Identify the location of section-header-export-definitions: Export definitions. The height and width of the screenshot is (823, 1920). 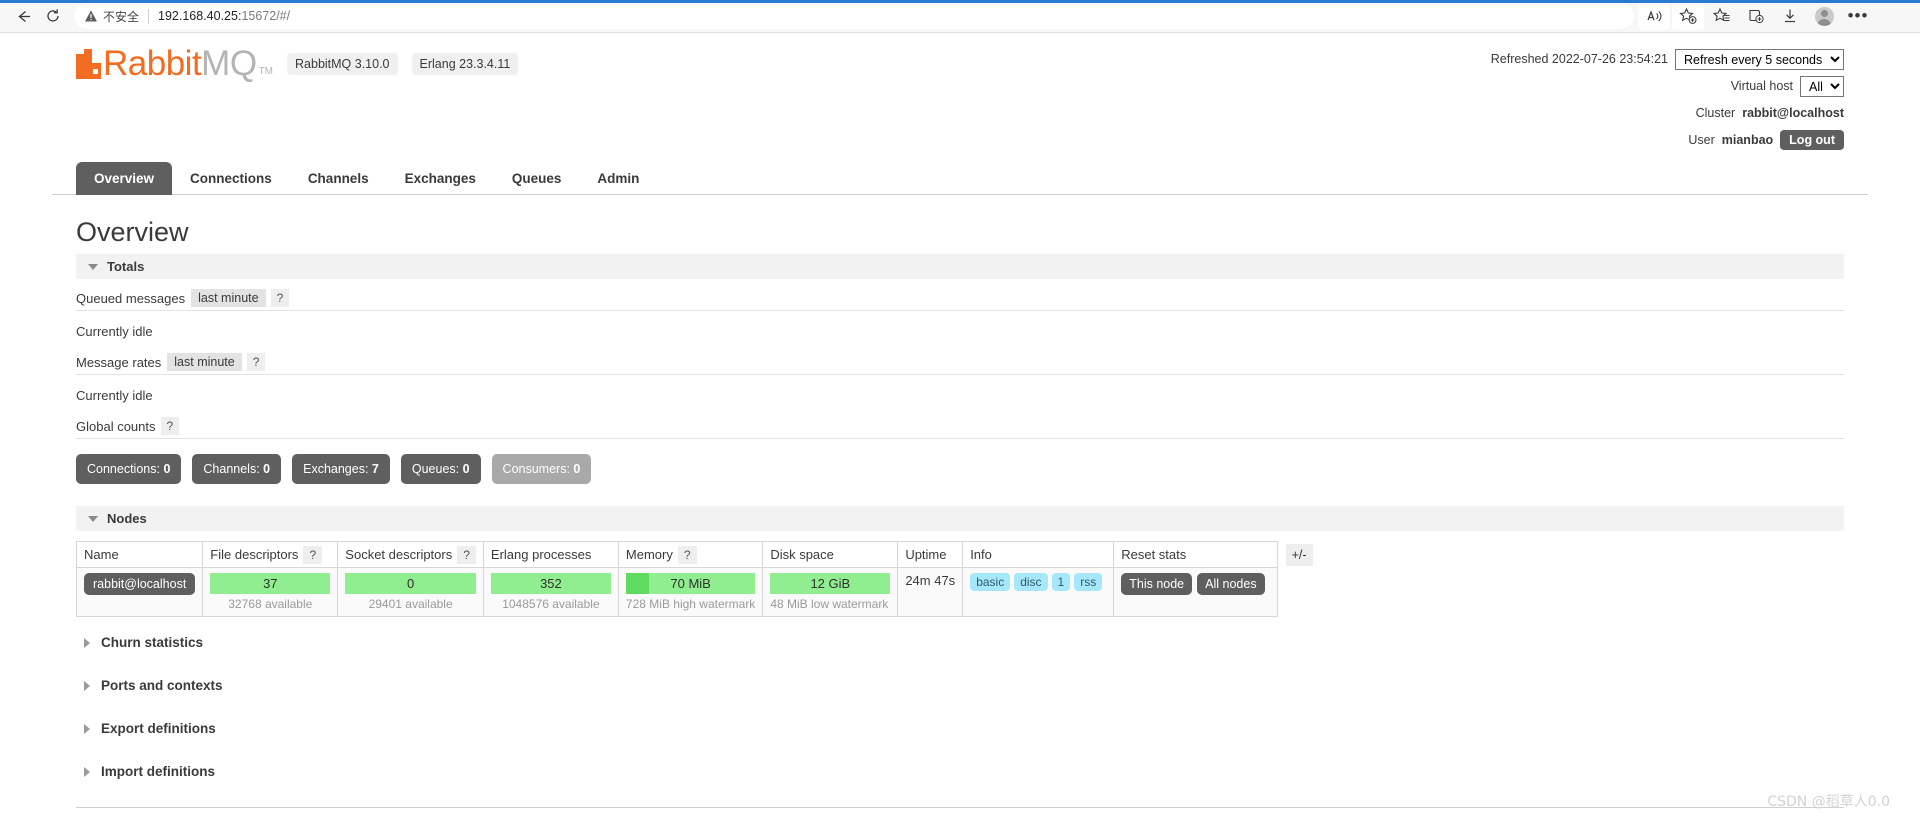
(960, 728).